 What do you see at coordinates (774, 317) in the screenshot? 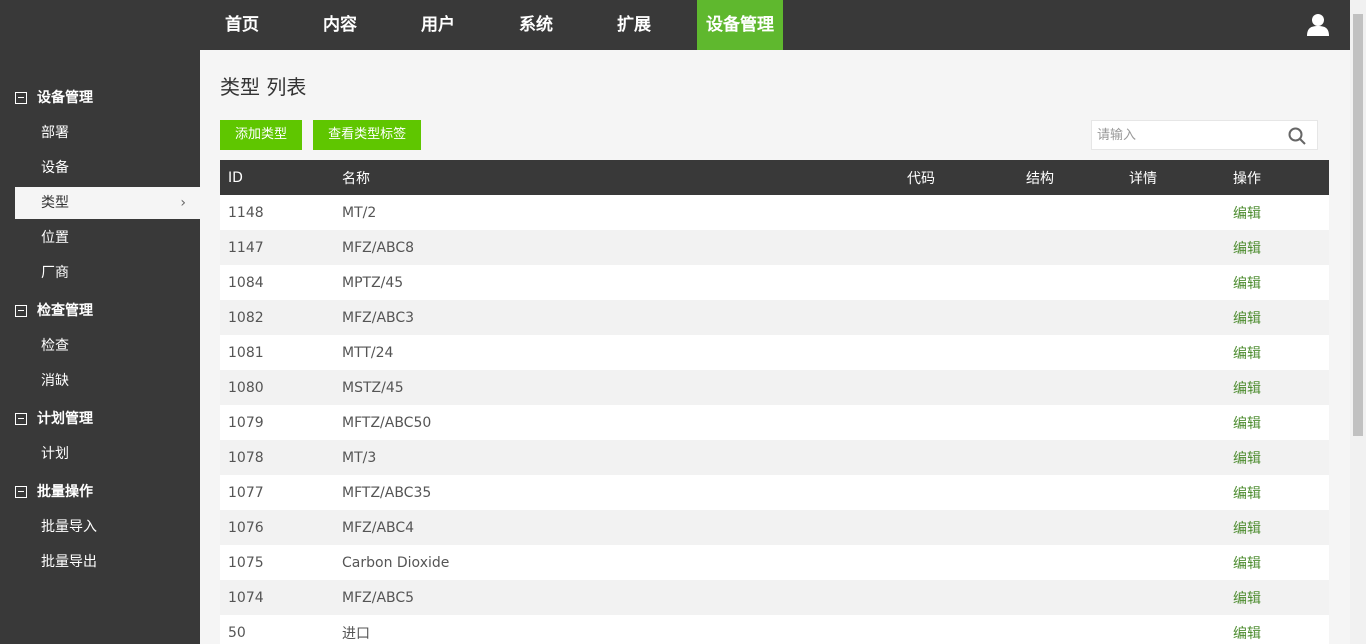
I see `table-row: 1082 MFZ/ABC3 编辑` at bounding box center [774, 317].